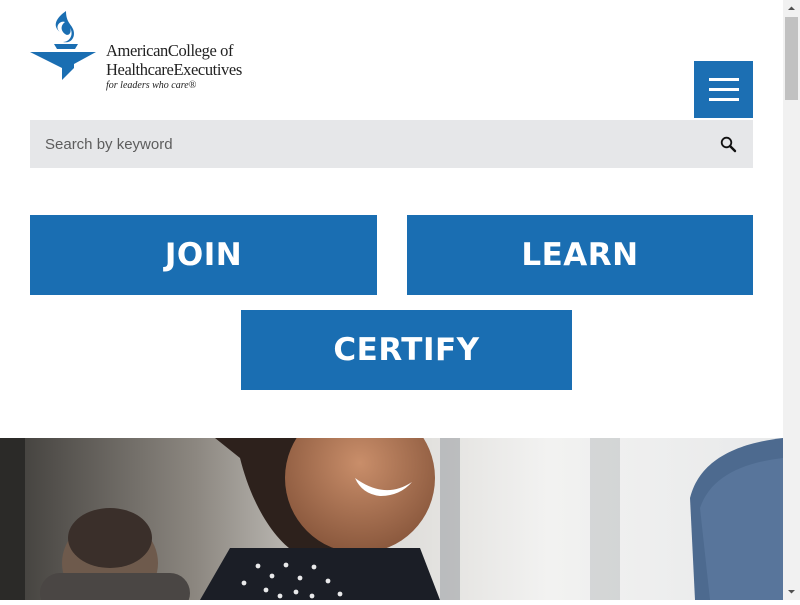 The height and width of the screenshot is (605, 800). What do you see at coordinates (365, 144) in the screenshot?
I see `search-input` at bounding box center [365, 144].